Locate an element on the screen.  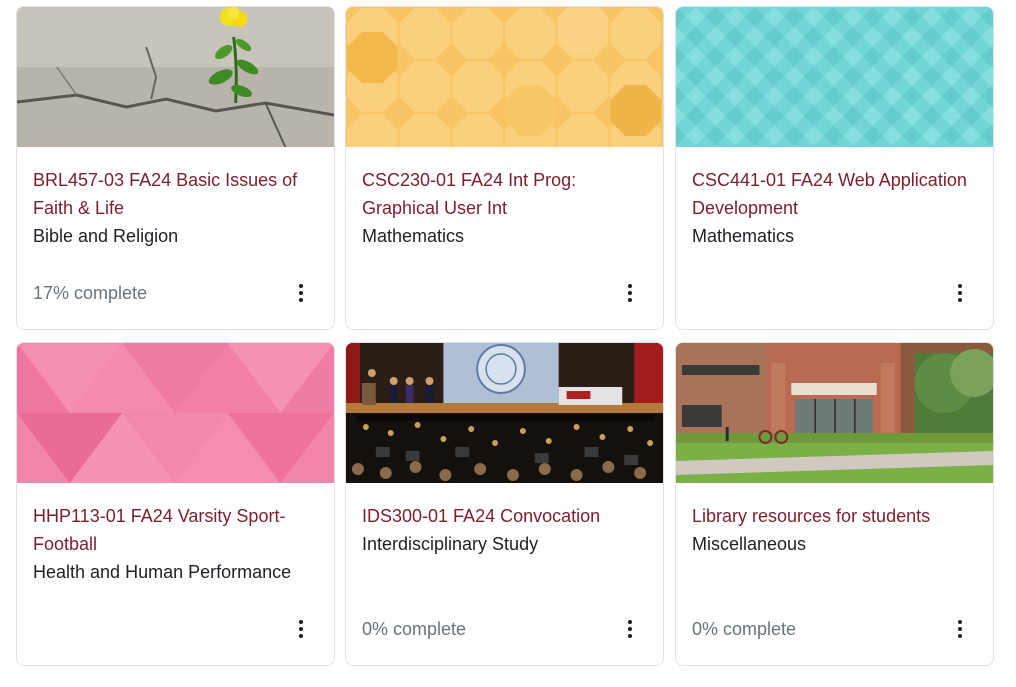
course-progress-text: 17% complete is located at coordinates (90, 293).